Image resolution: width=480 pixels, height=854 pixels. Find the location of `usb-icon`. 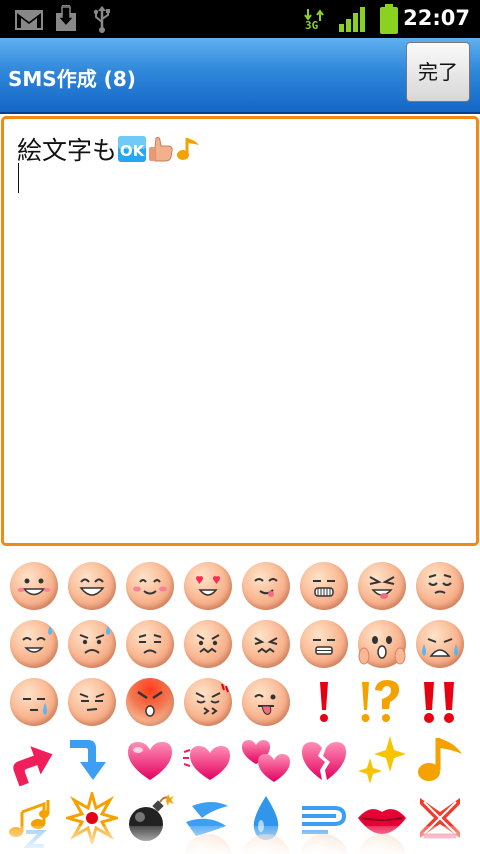

usb-icon is located at coordinates (101, 19).